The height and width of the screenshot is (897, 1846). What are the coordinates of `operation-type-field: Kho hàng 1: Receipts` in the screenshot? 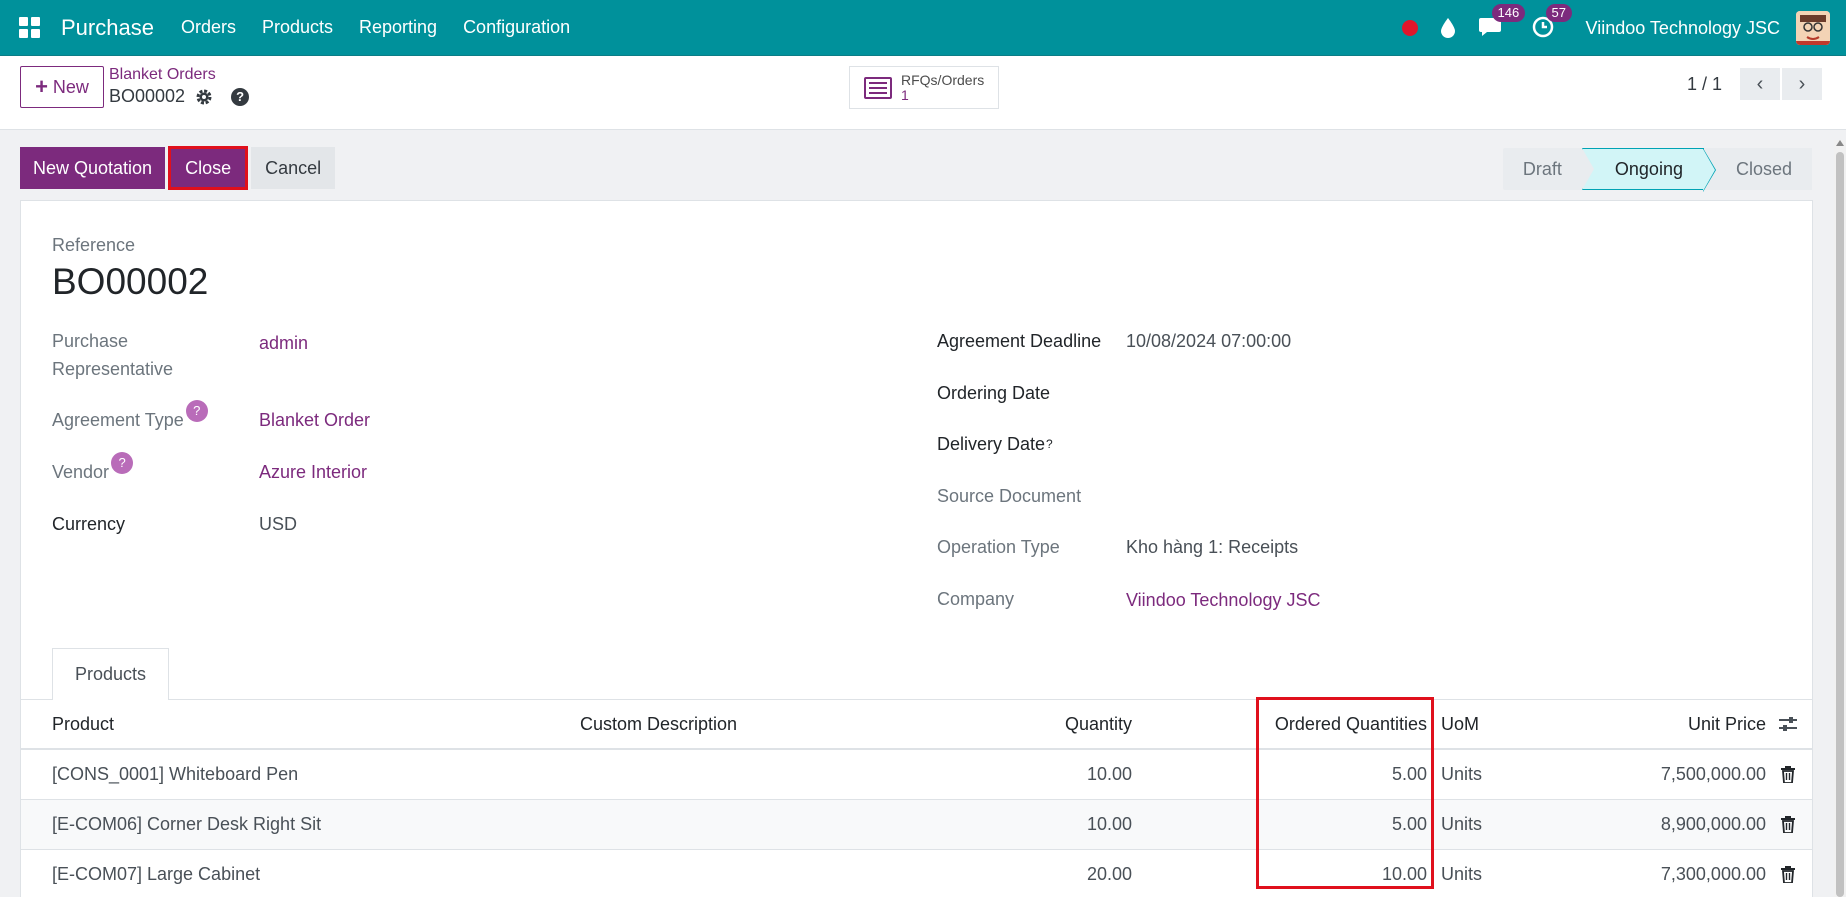 It's located at (1212, 547).